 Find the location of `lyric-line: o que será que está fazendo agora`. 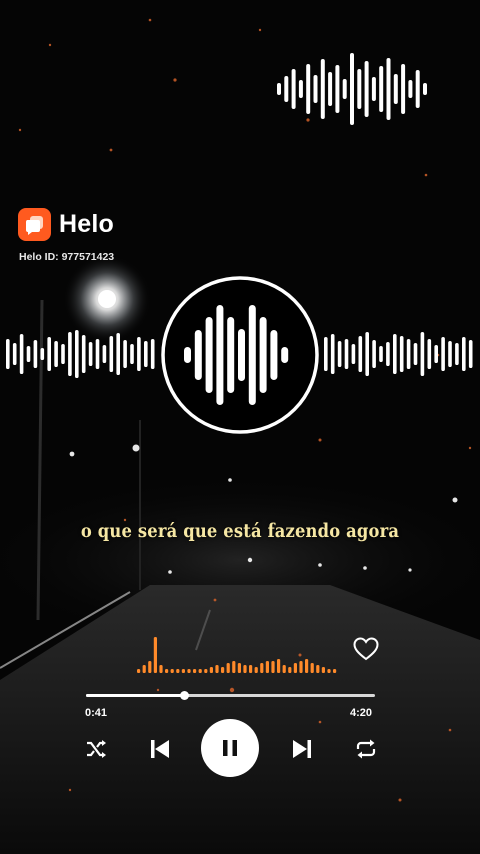

lyric-line: o que será que está fazendo agora is located at coordinates (240, 531).